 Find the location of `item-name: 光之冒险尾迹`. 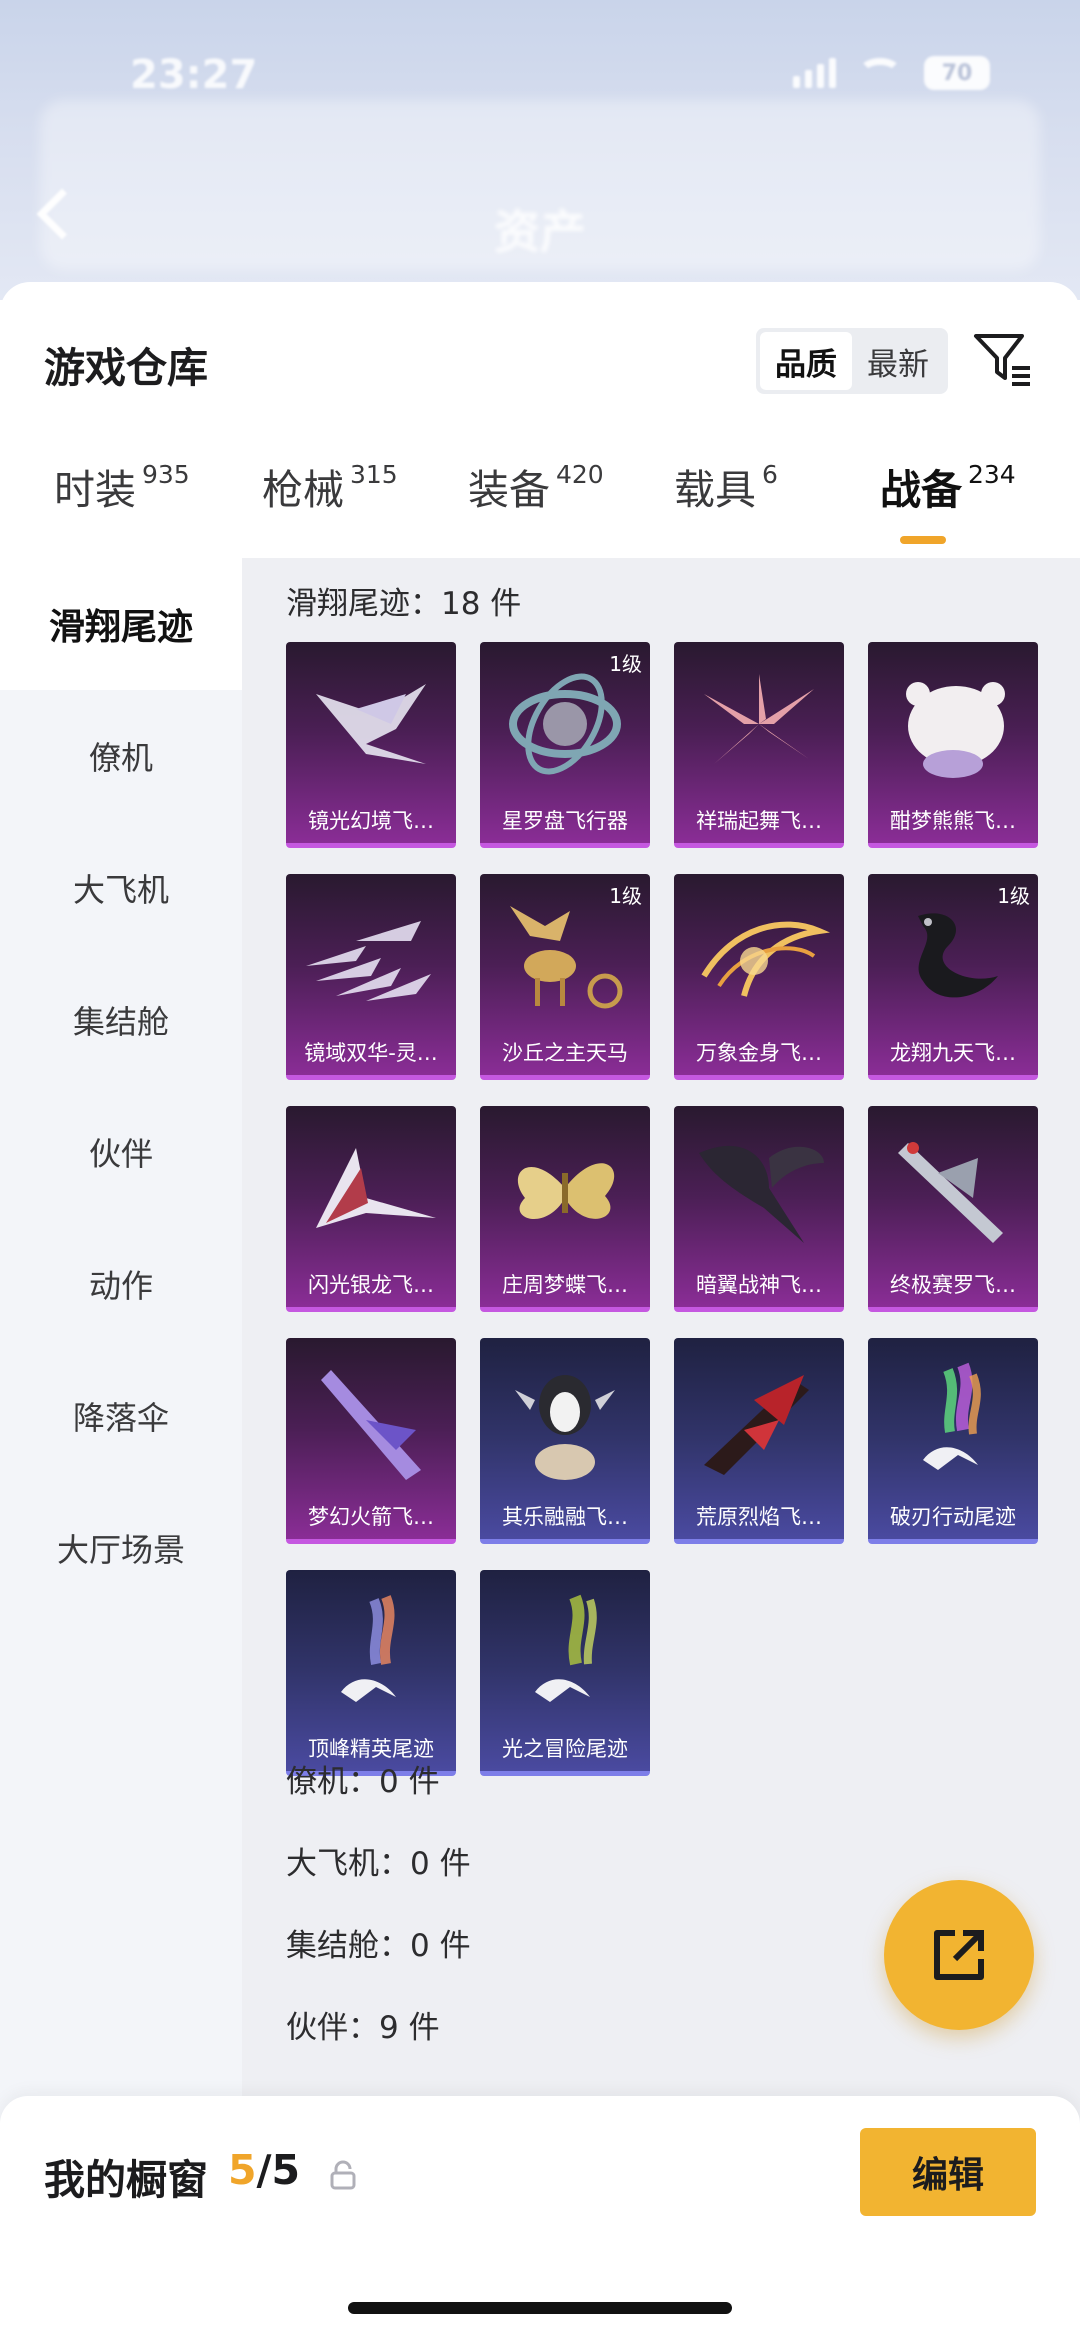

item-name: 光之冒险尾迹 is located at coordinates (565, 1749).